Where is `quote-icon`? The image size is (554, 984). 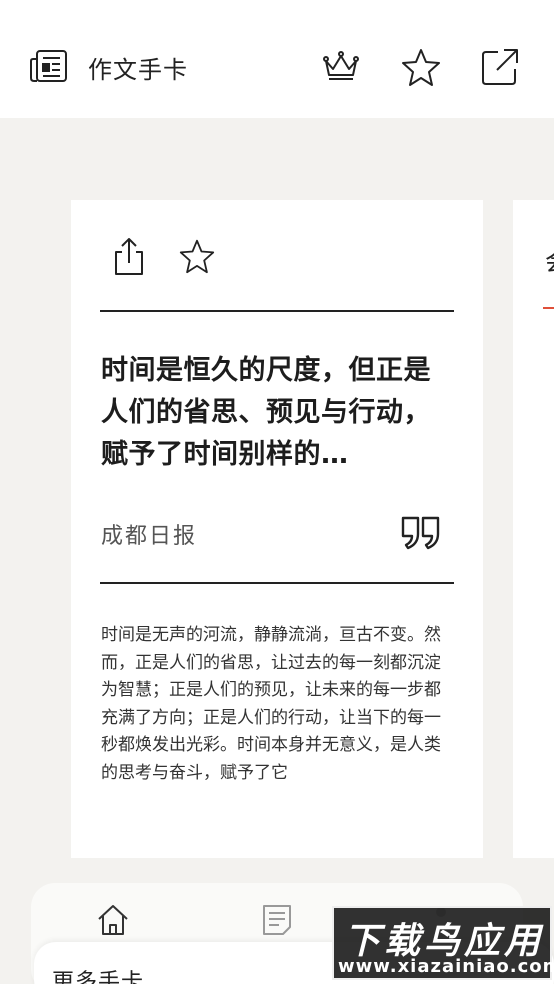 quote-icon is located at coordinates (420, 533).